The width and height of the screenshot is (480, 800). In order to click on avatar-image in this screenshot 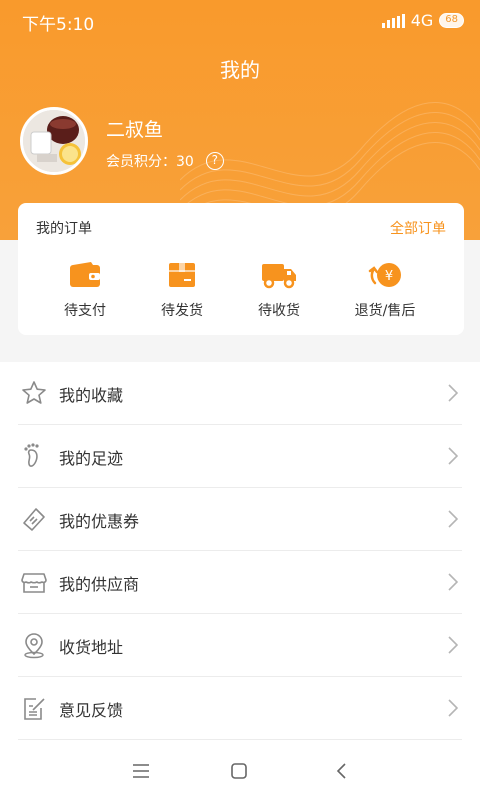, I will do `click(54, 141)`.